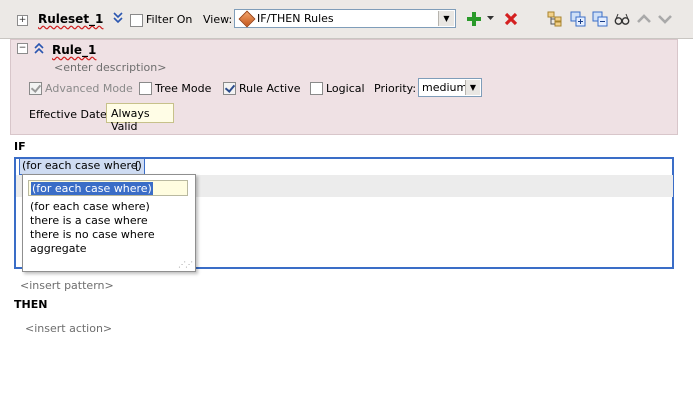  I want to click on filter-on-label: Filter On, so click(169, 19).